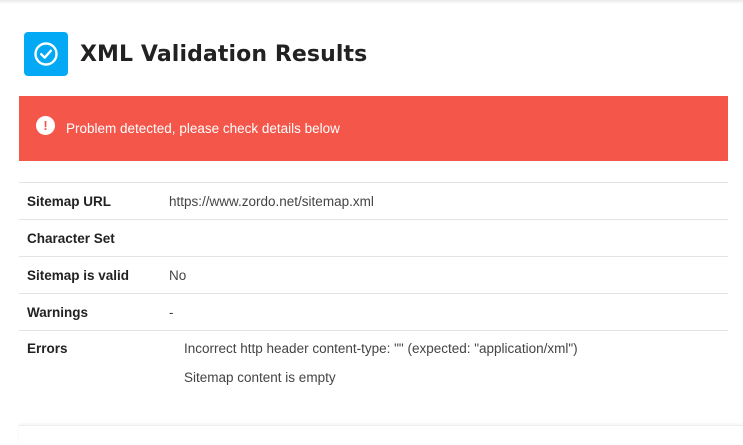  What do you see at coordinates (448, 238) in the screenshot?
I see `character-set-value` at bounding box center [448, 238].